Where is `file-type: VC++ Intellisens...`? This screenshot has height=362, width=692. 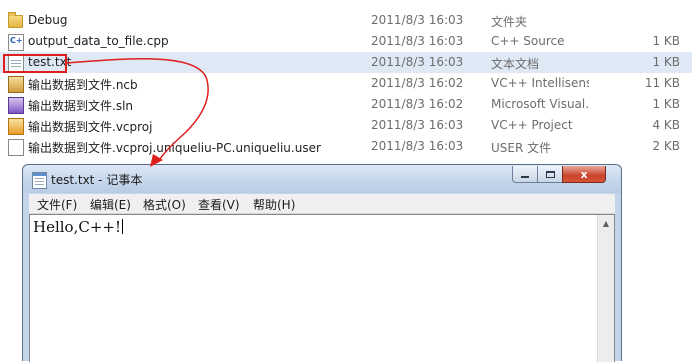
file-type: VC++ Intellisens... is located at coordinates (540, 83).